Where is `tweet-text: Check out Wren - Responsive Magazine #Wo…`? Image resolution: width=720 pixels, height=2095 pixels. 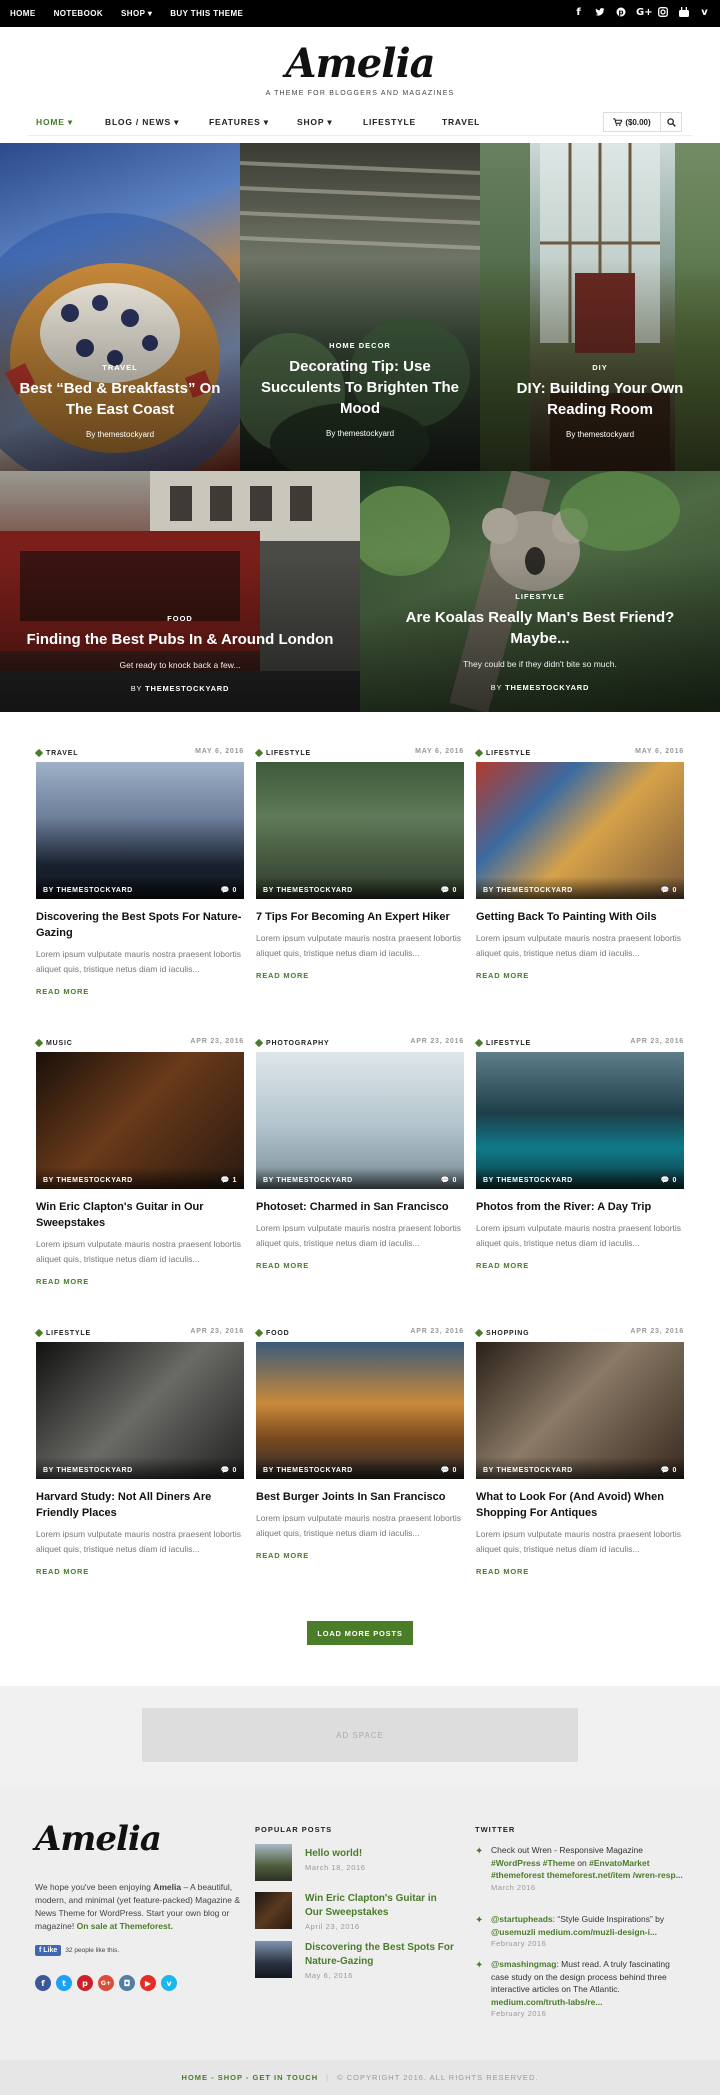 tweet-text: Check out Wren - Responsive Magazine #Wo… is located at coordinates (588, 1863).